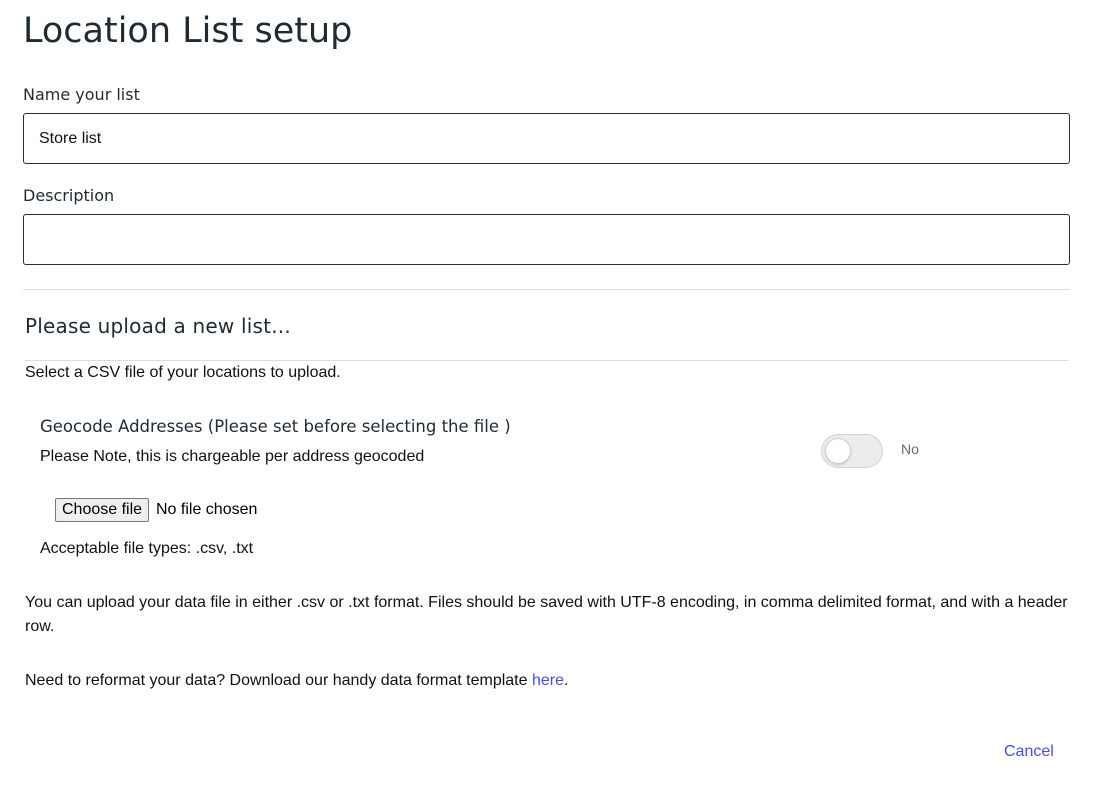  What do you see at coordinates (838, 451) in the screenshot?
I see `toggle-knob` at bounding box center [838, 451].